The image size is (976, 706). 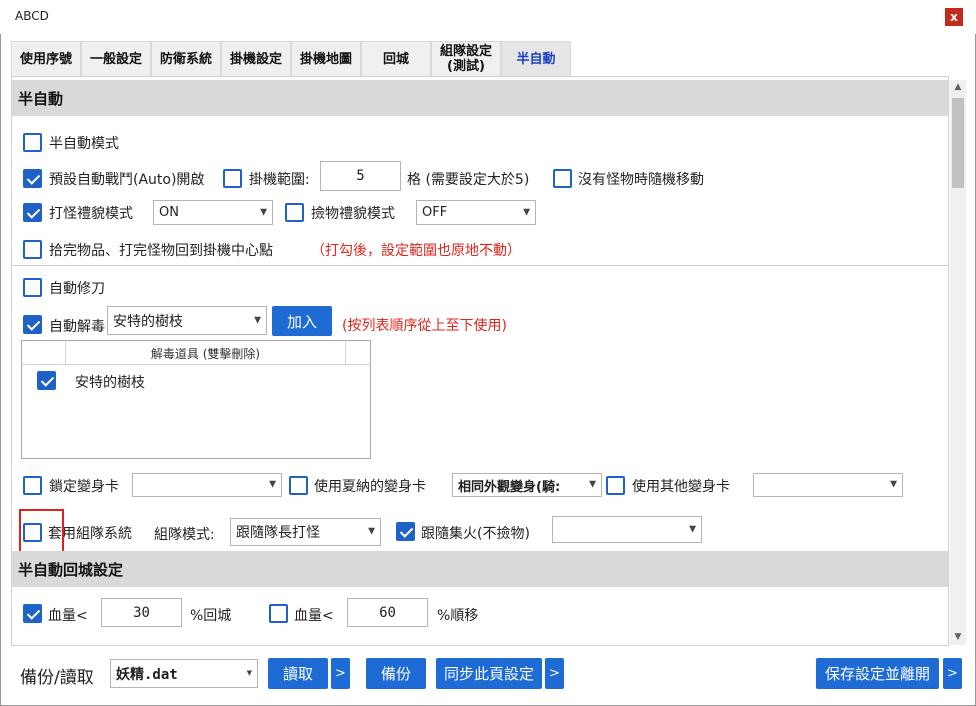 I want to click on other-card-select: ▼, so click(x=828, y=485).